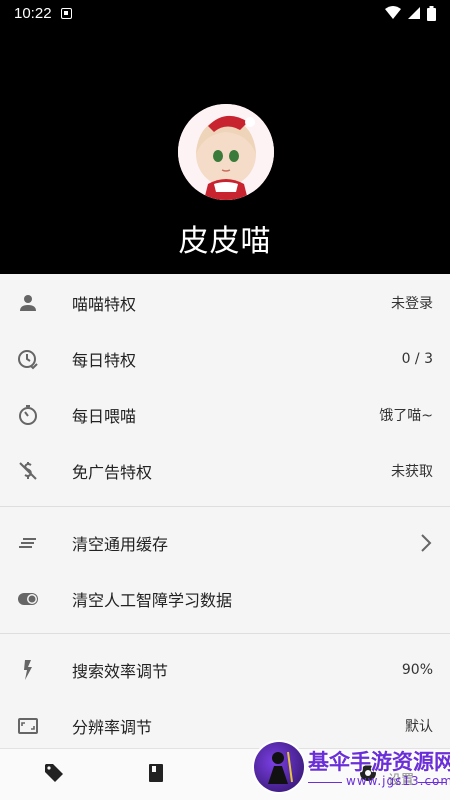 Image resolution: width=450 pixels, height=800 pixels. I want to click on money-off-icon, so click(28, 471).